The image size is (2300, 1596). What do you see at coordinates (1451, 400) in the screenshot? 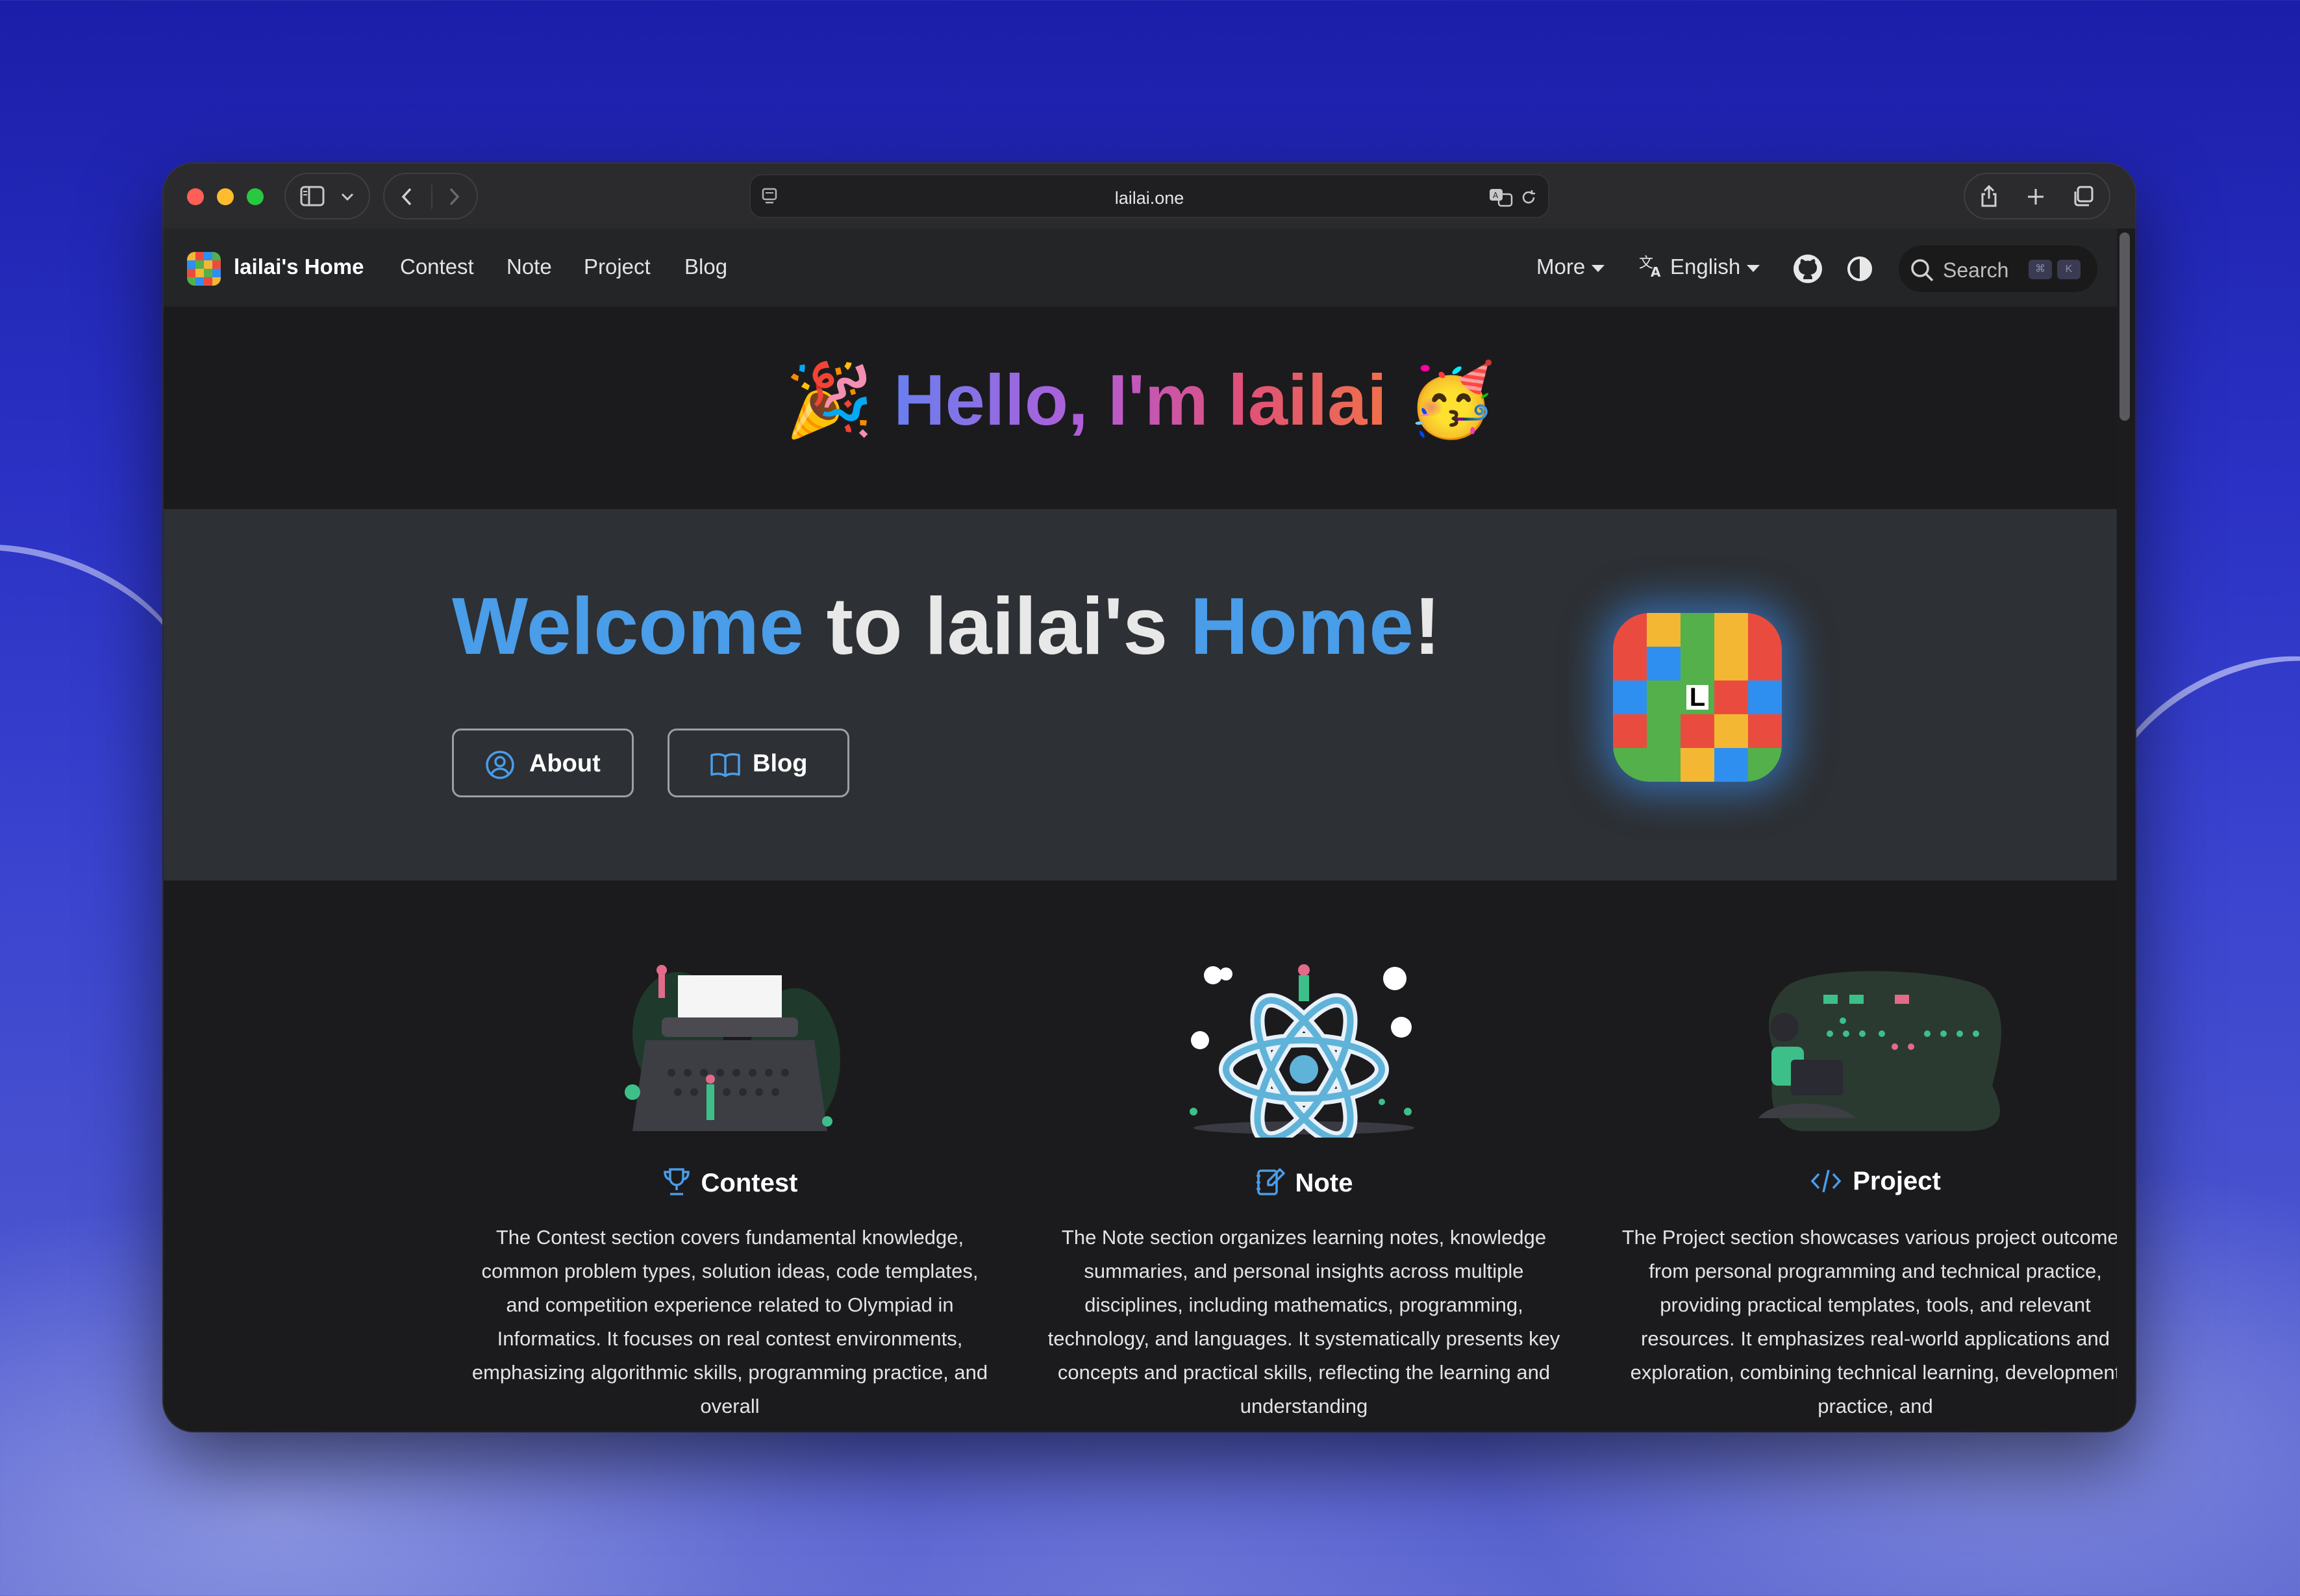
I see `partying-face-icon: 🥳` at bounding box center [1451, 400].